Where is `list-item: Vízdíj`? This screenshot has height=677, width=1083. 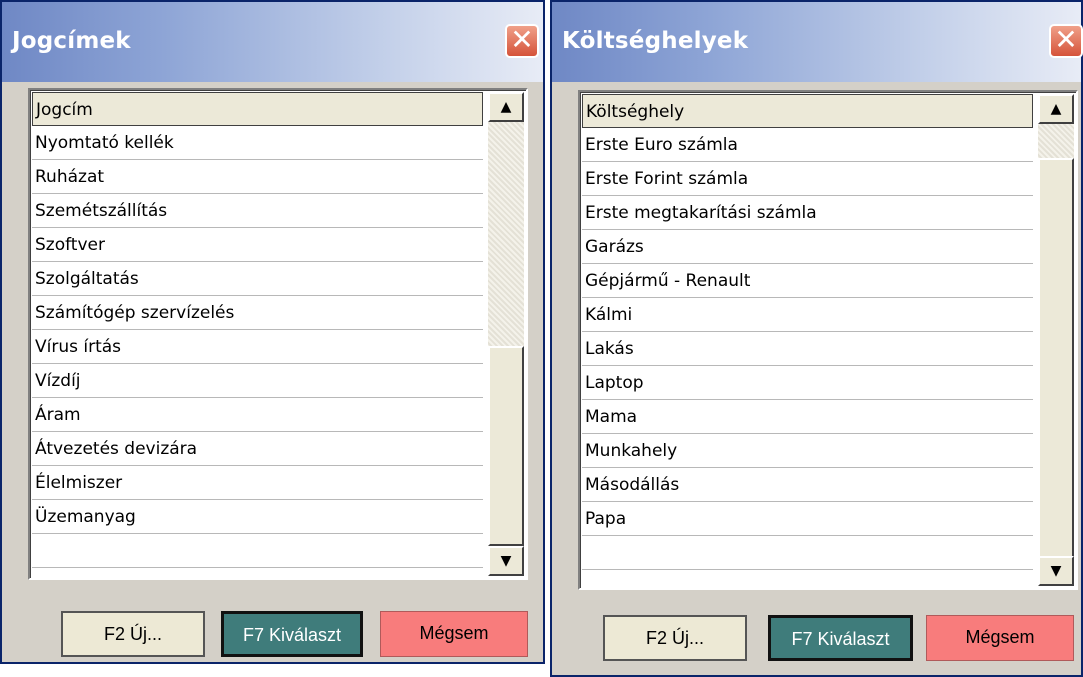 list-item: Vízdíj is located at coordinates (257, 381).